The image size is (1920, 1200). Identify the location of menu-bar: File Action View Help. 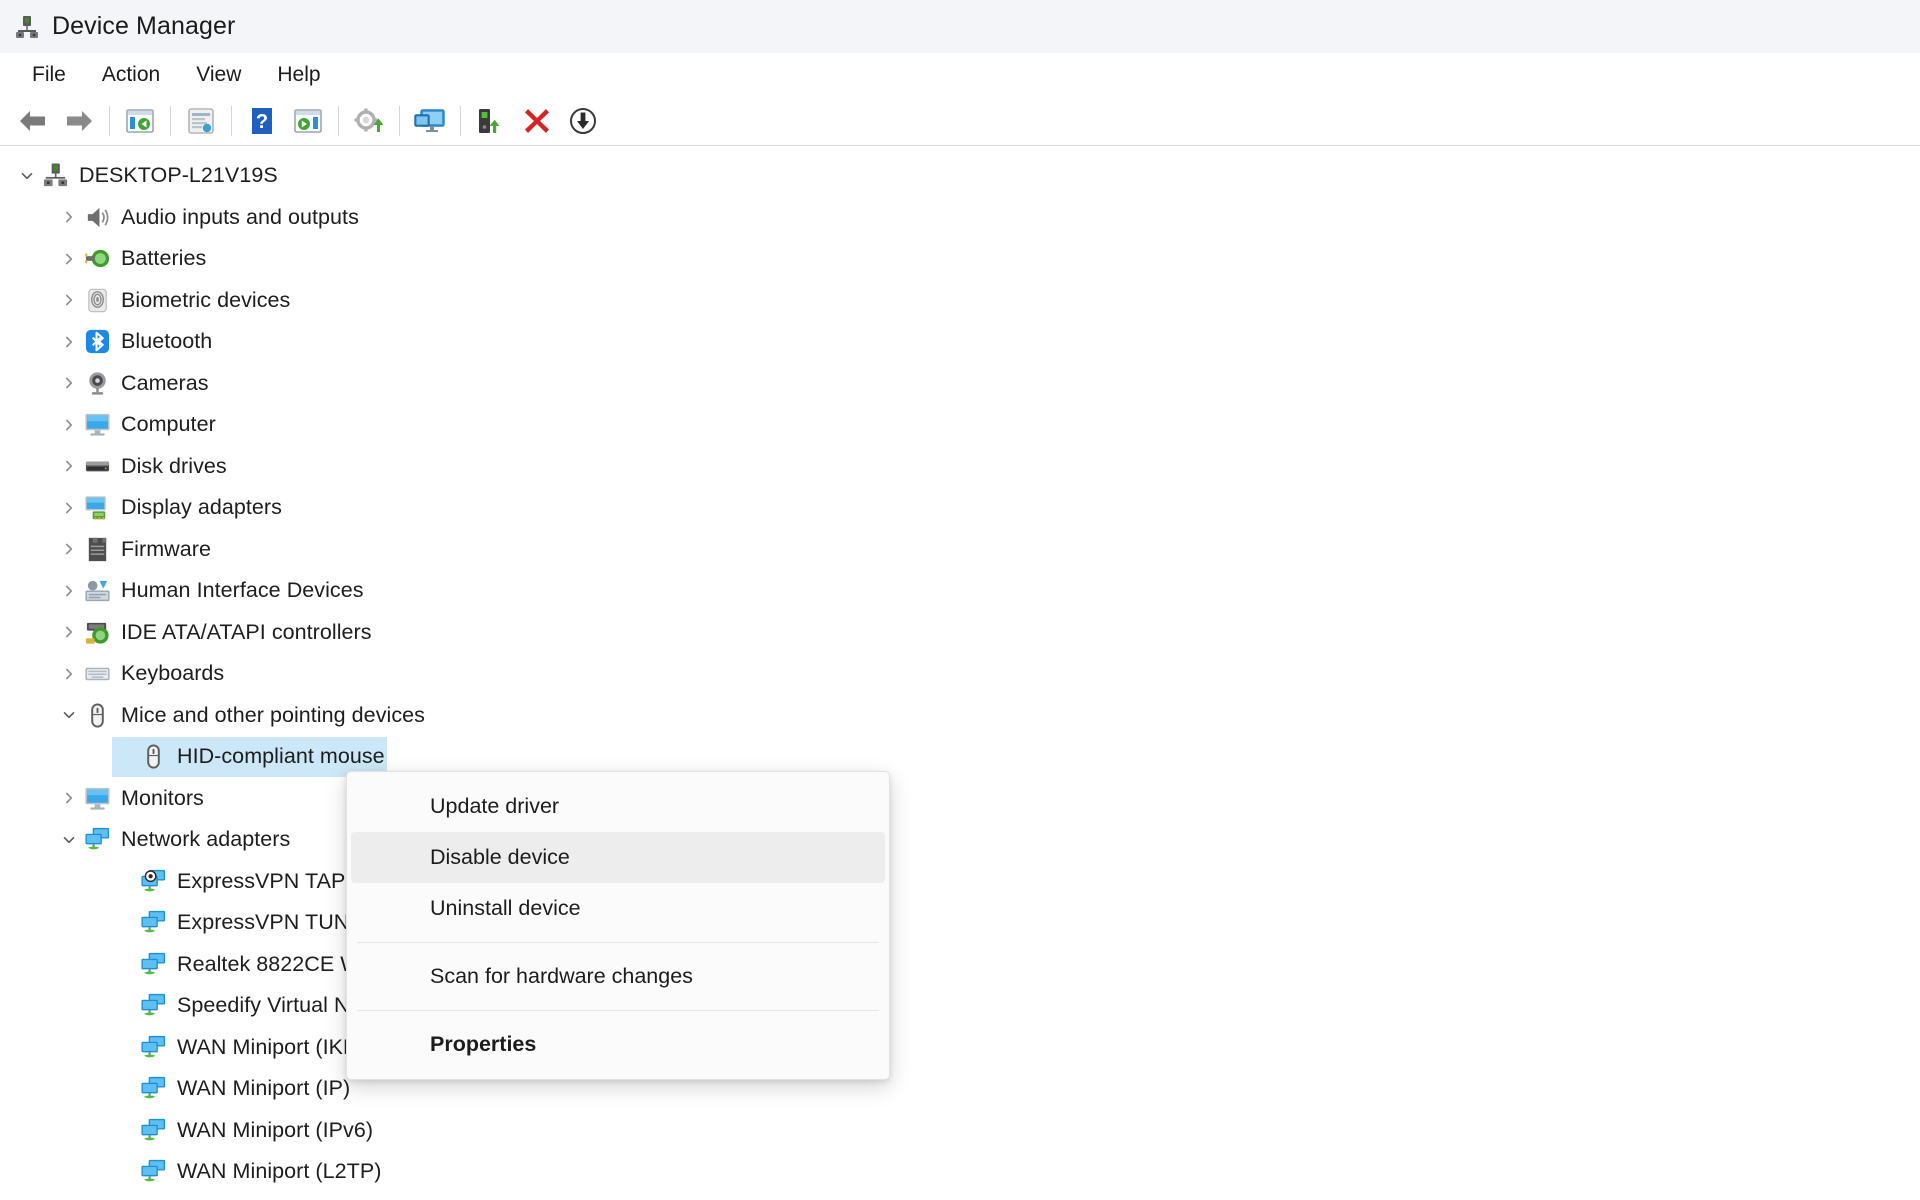
(960, 74).